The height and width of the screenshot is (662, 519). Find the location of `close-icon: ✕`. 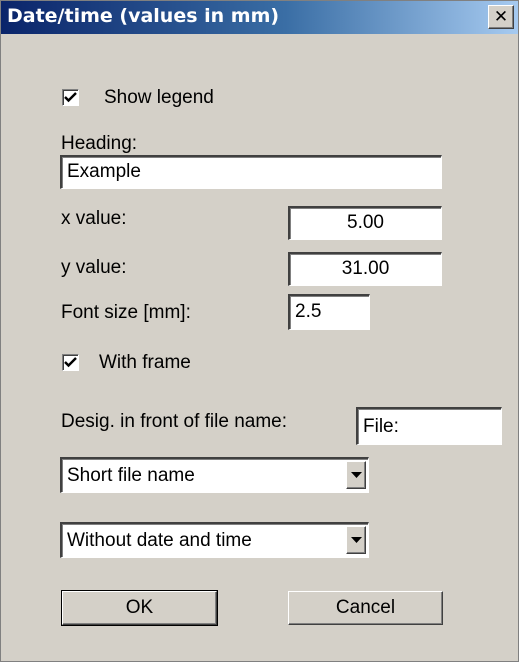

close-icon: ✕ is located at coordinates (501, 16).